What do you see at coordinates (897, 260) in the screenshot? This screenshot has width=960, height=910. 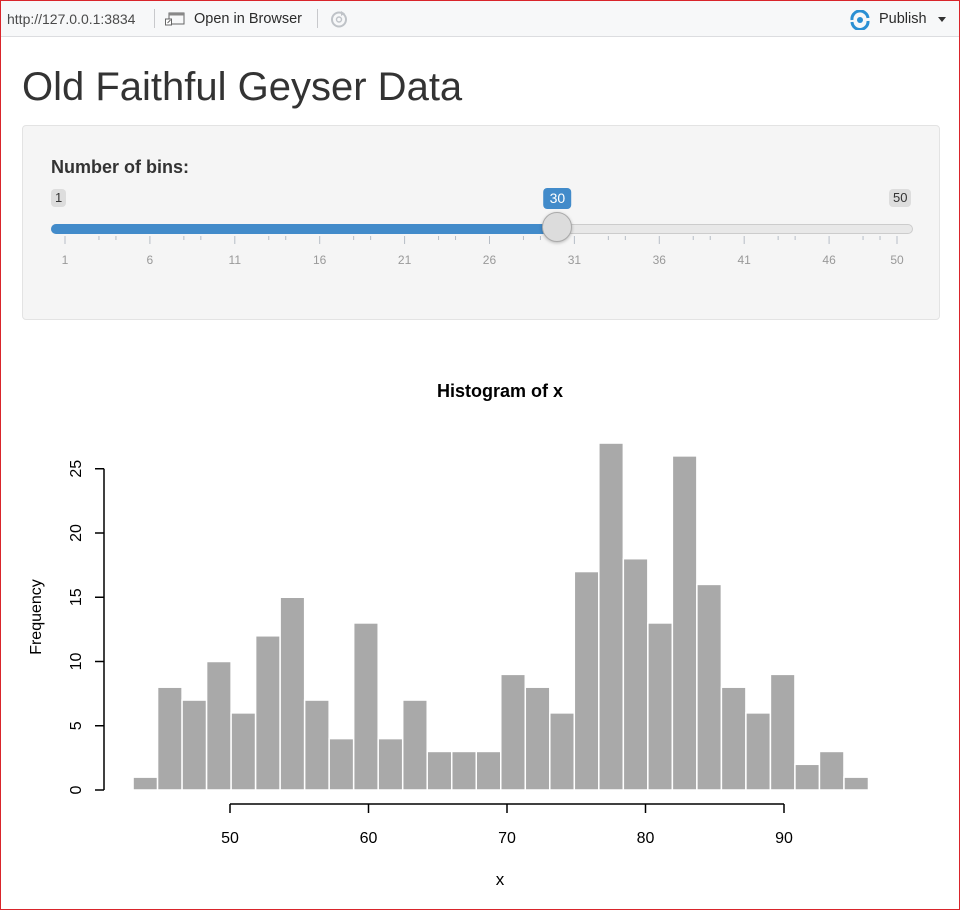 I see `slider-tick-label: 50` at bounding box center [897, 260].